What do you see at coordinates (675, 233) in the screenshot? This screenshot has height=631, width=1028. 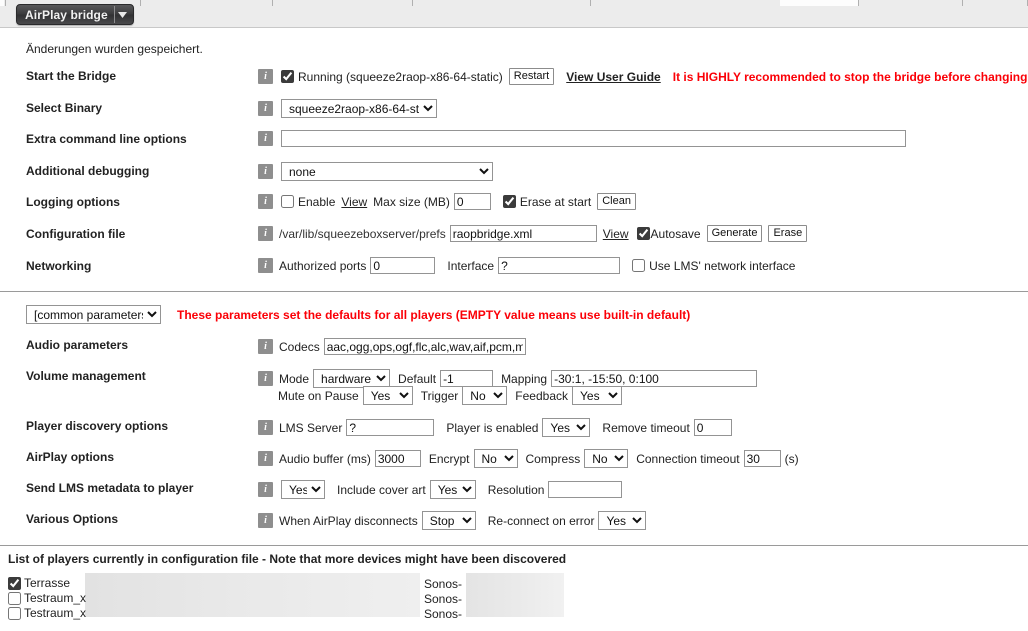 I see `autosave-label: Autosave` at bounding box center [675, 233].